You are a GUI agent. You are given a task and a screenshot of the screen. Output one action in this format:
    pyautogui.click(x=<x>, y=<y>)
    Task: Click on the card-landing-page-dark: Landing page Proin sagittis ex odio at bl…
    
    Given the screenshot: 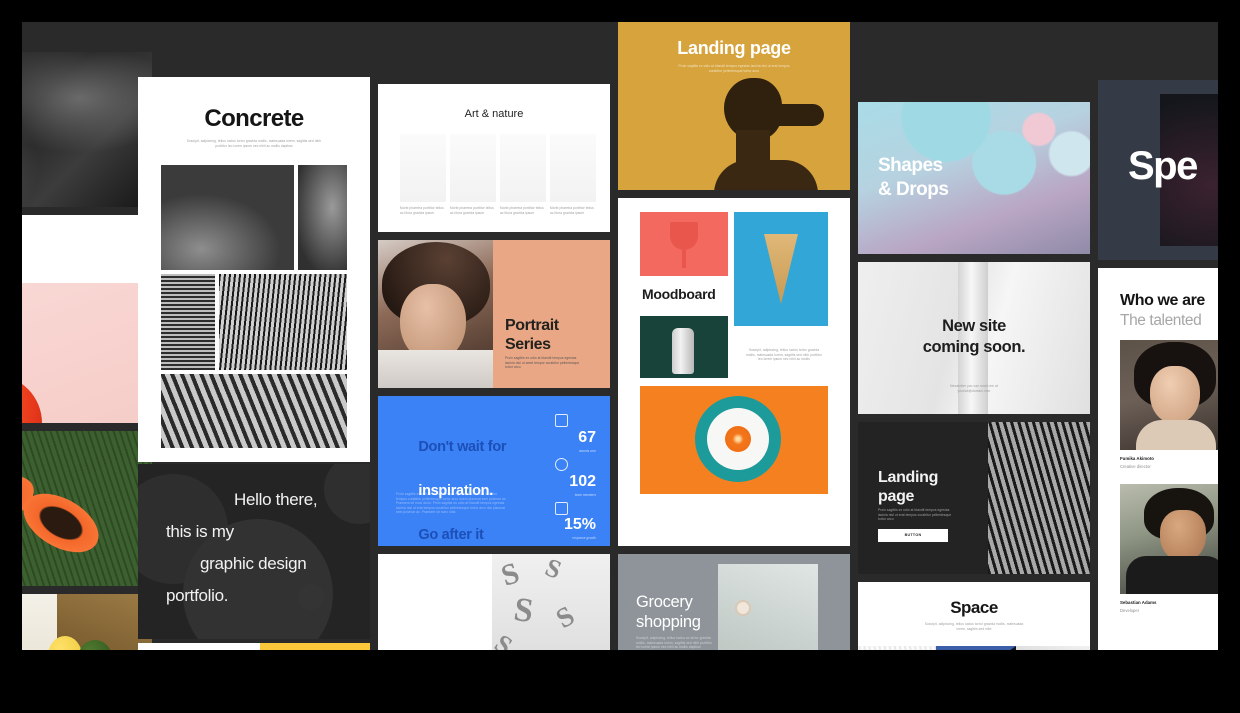 What is the action you would take?
    pyautogui.click(x=974, y=498)
    